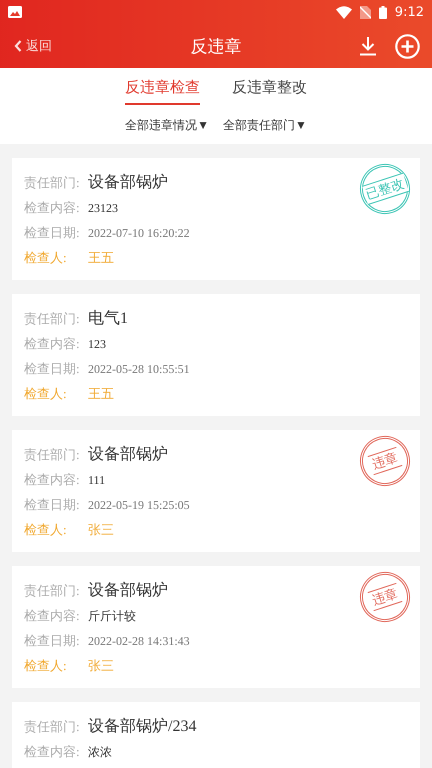 The height and width of the screenshot is (768, 432). What do you see at coordinates (167, 125) in the screenshot?
I see `filter-dropdown: 全部违章情况▼` at bounding box center [167, 125].